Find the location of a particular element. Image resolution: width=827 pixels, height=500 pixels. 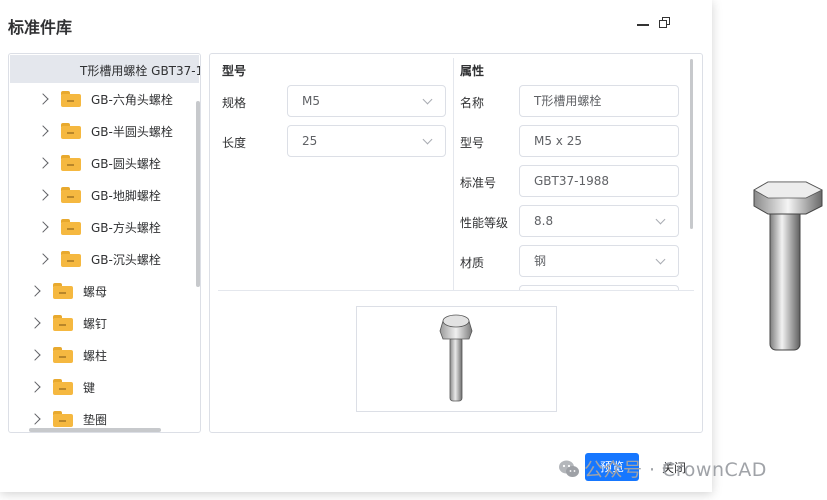

model-value: M5 x 25 is located at coordinates (558, 141).